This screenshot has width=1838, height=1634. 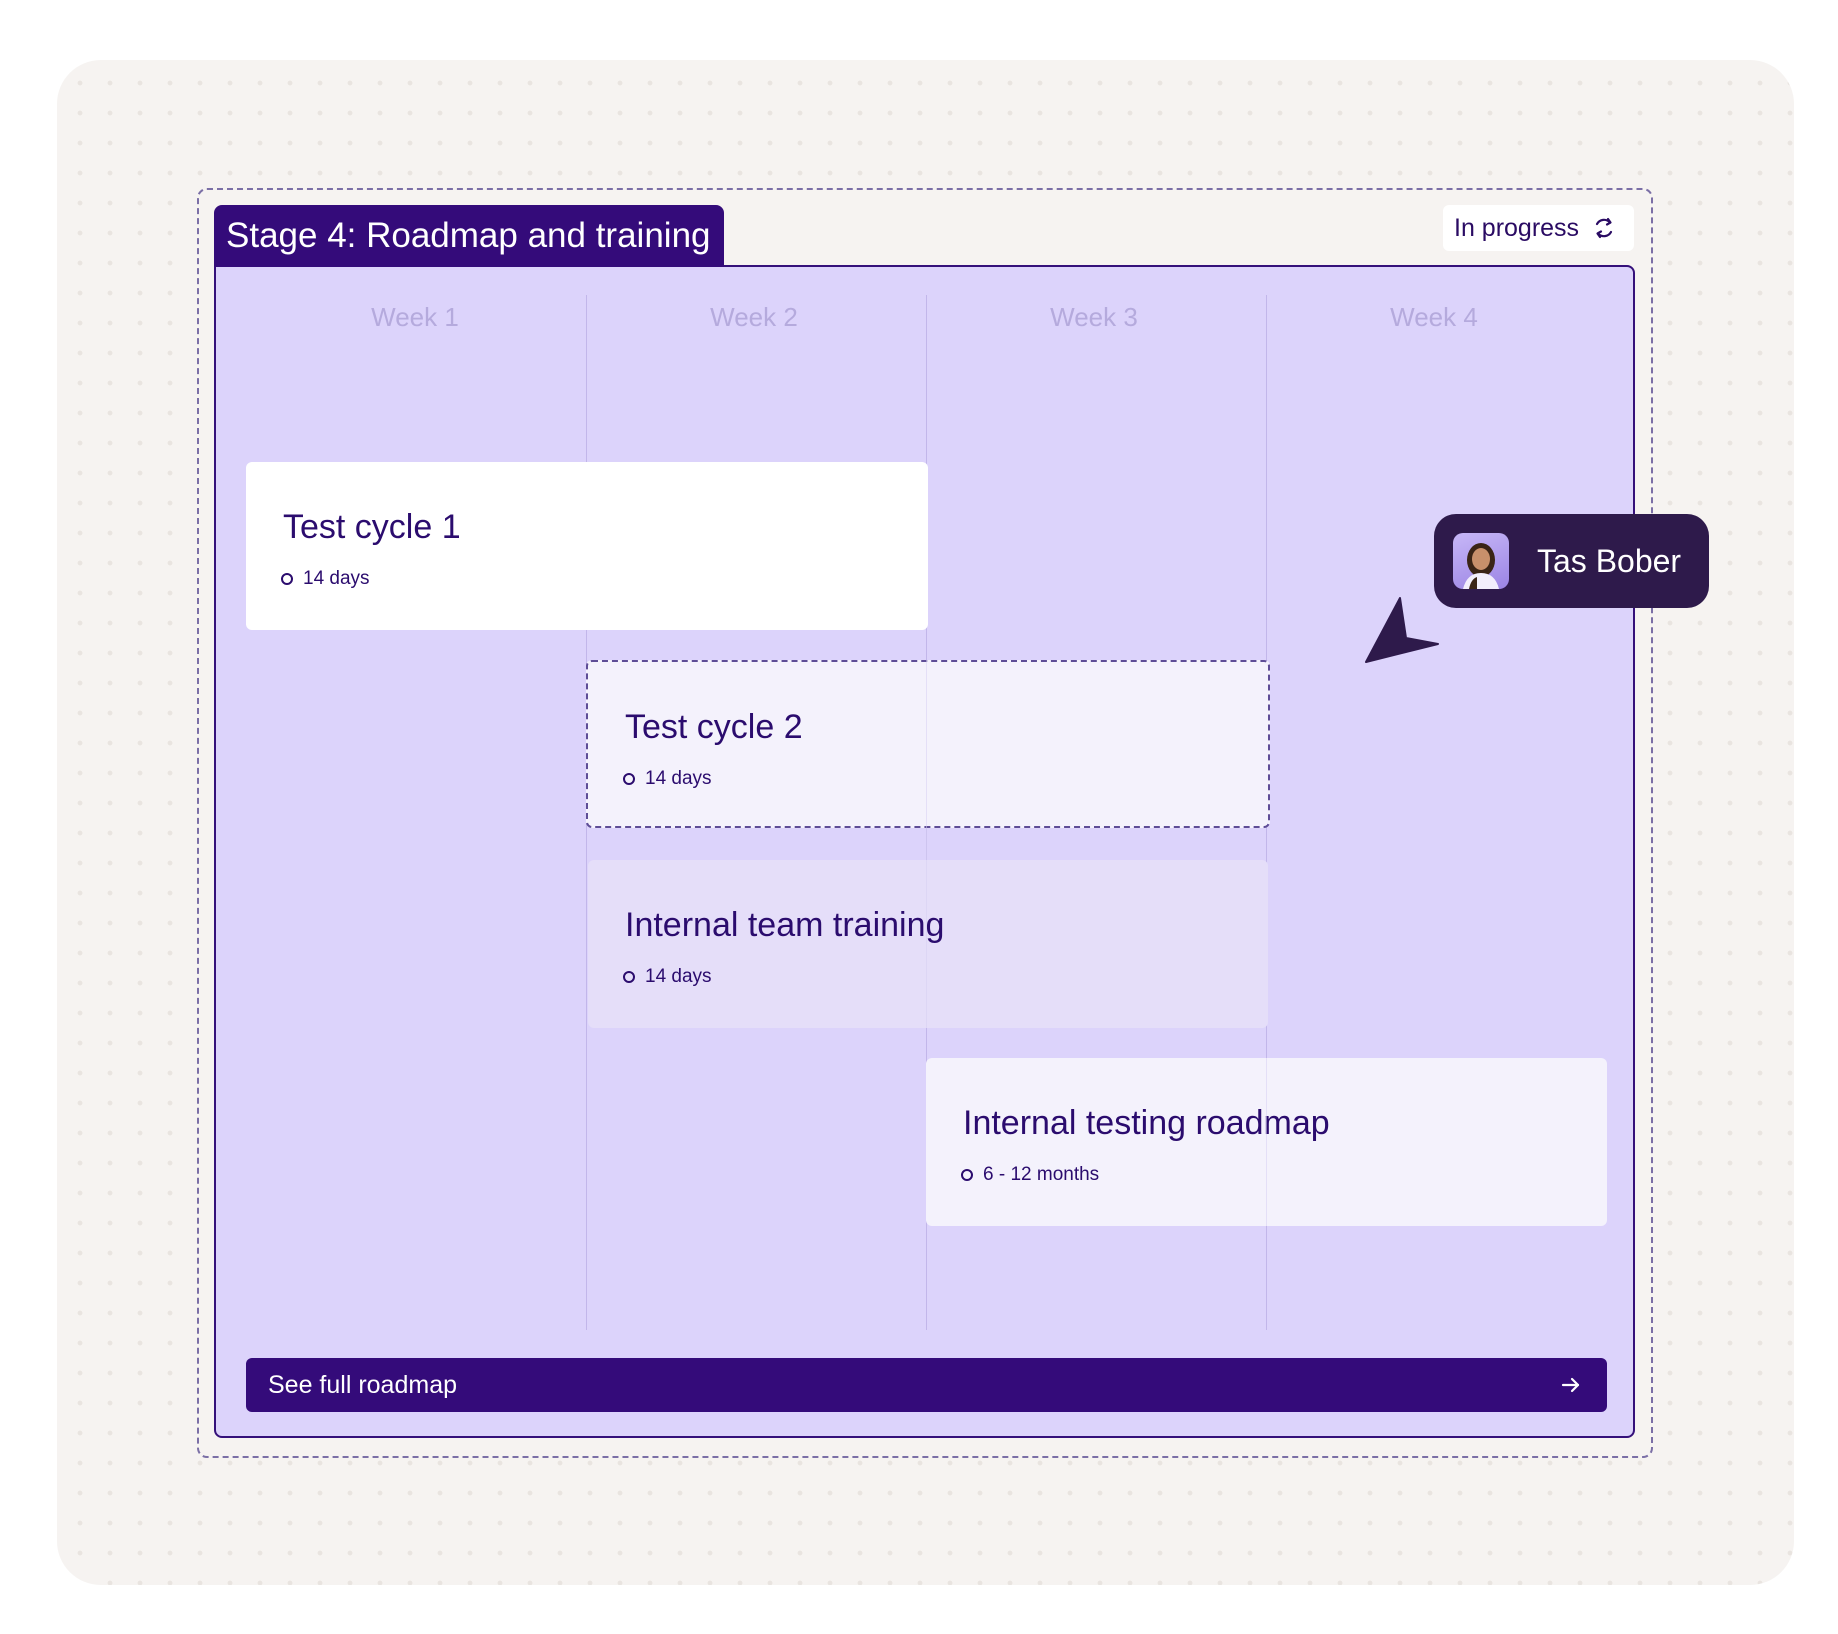 What do you see at coordinates (415, 317) in the screenshot?
I see `week-header-1: Week 1` at bounding box center [415, 317].